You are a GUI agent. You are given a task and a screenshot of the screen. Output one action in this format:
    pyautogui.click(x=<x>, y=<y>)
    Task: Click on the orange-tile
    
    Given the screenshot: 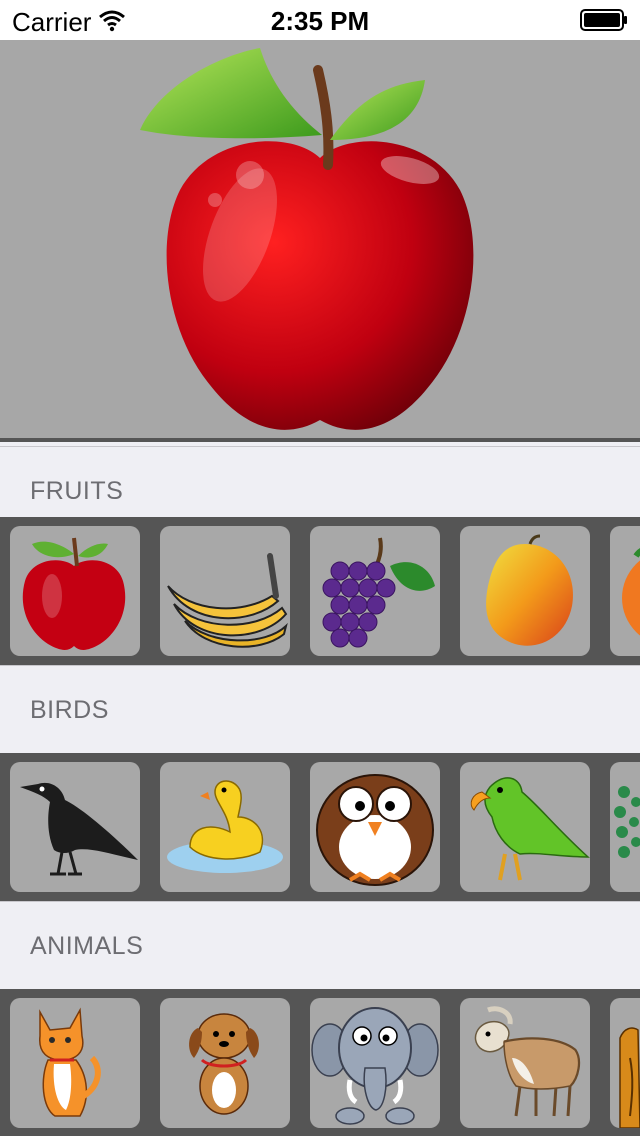 What is the action you would take?
    pyautogui.click(x=625, y=591)
    